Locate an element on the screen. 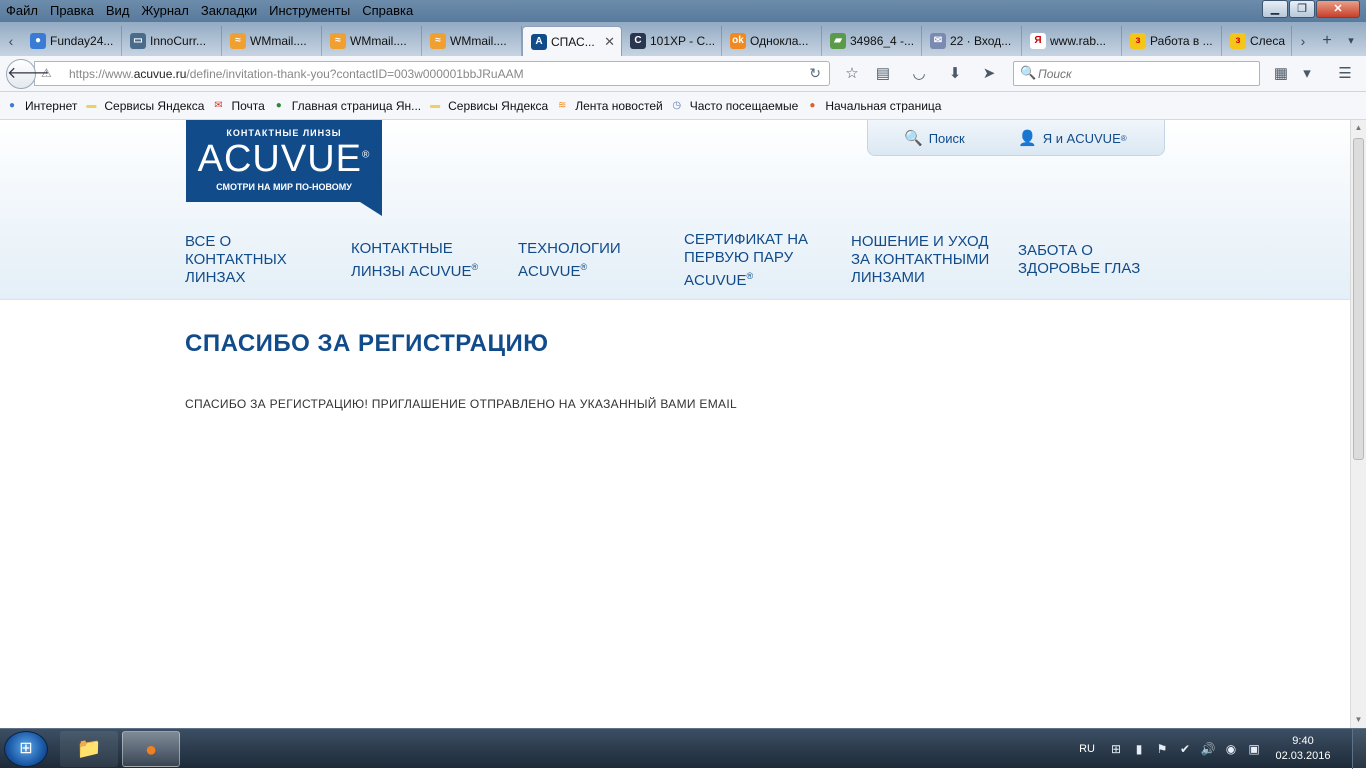  menu-view: Вид is located at coordinates (118, 11).